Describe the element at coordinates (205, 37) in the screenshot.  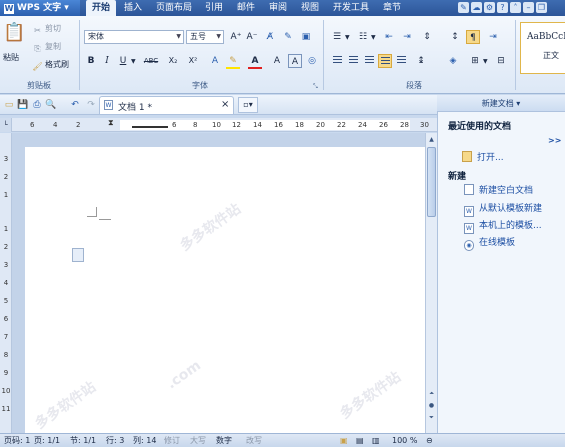
I see `font-size-select: 五号 ▼` at that location.